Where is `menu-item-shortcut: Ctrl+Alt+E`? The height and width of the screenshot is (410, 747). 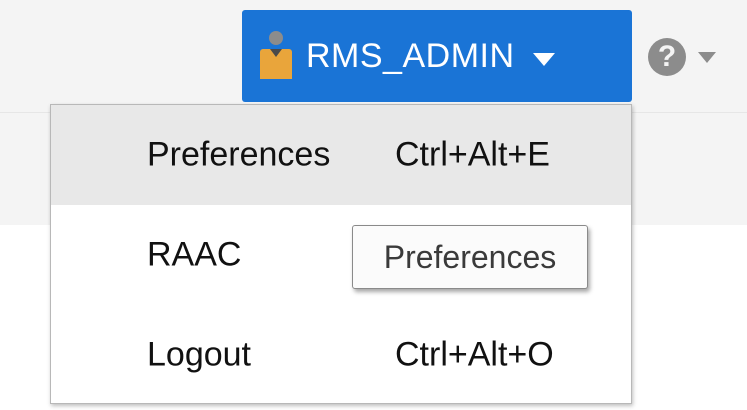
menu-item-shortcut: Ctrl+Alt+E is located at coordinates (472, 154).